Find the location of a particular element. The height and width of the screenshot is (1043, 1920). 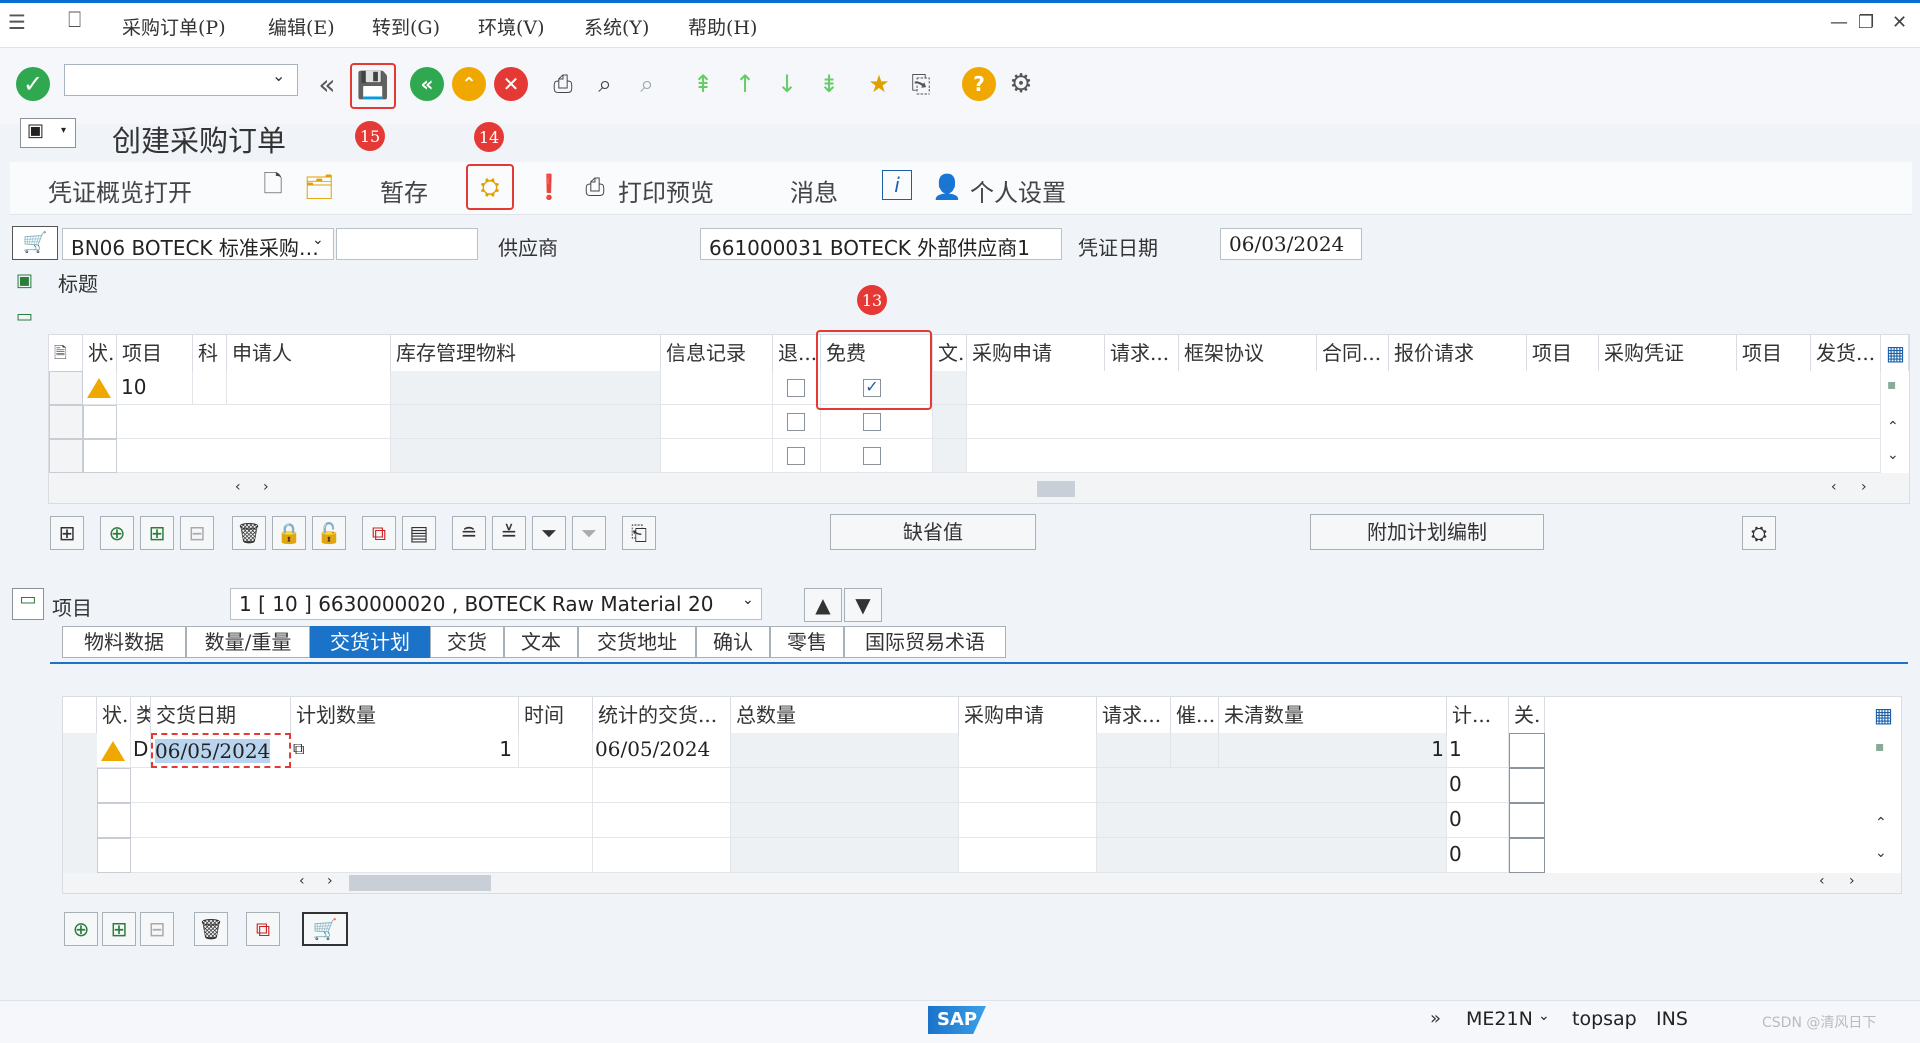

print-preview-icon: ⎙ is located at coordinates (595, 187).